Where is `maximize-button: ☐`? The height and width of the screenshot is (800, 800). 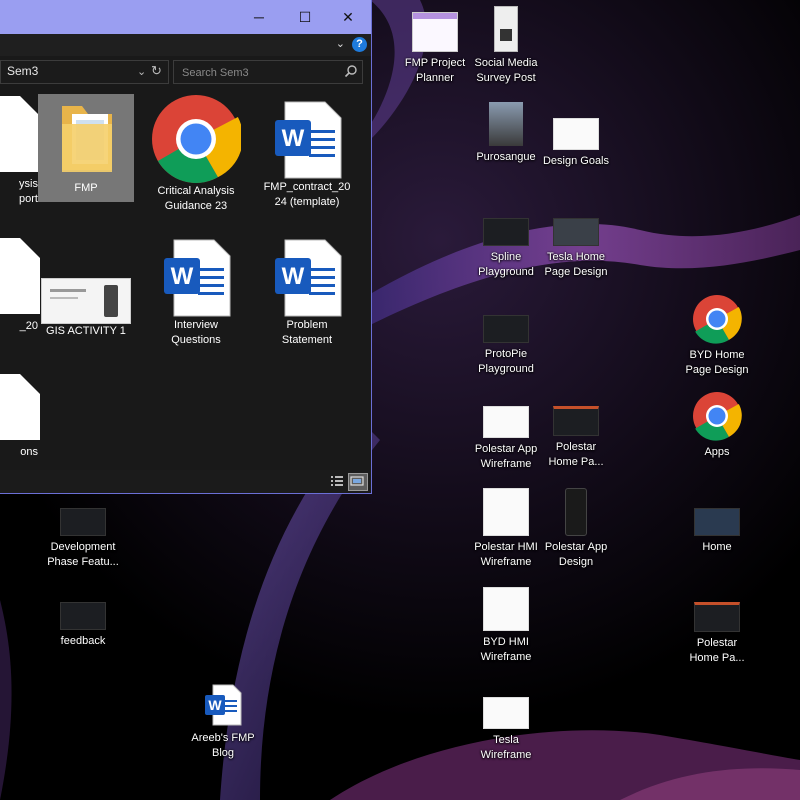 maximize-button: ☐ is located at coordinates (305, 17).